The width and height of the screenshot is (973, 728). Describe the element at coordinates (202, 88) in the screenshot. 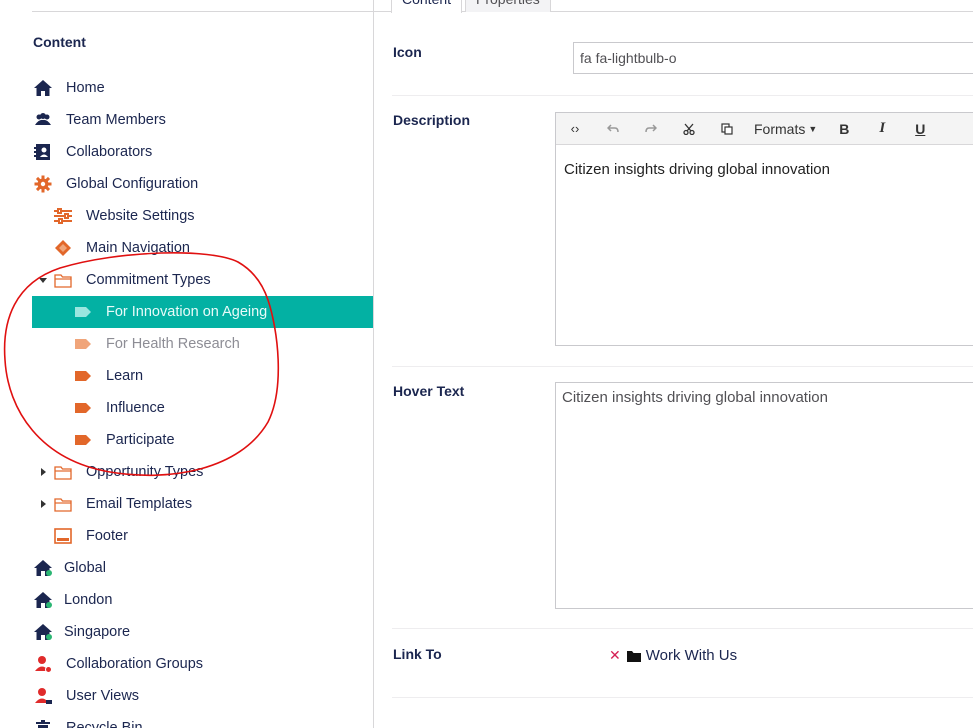

I see `tree-item-home: Home` at that location.